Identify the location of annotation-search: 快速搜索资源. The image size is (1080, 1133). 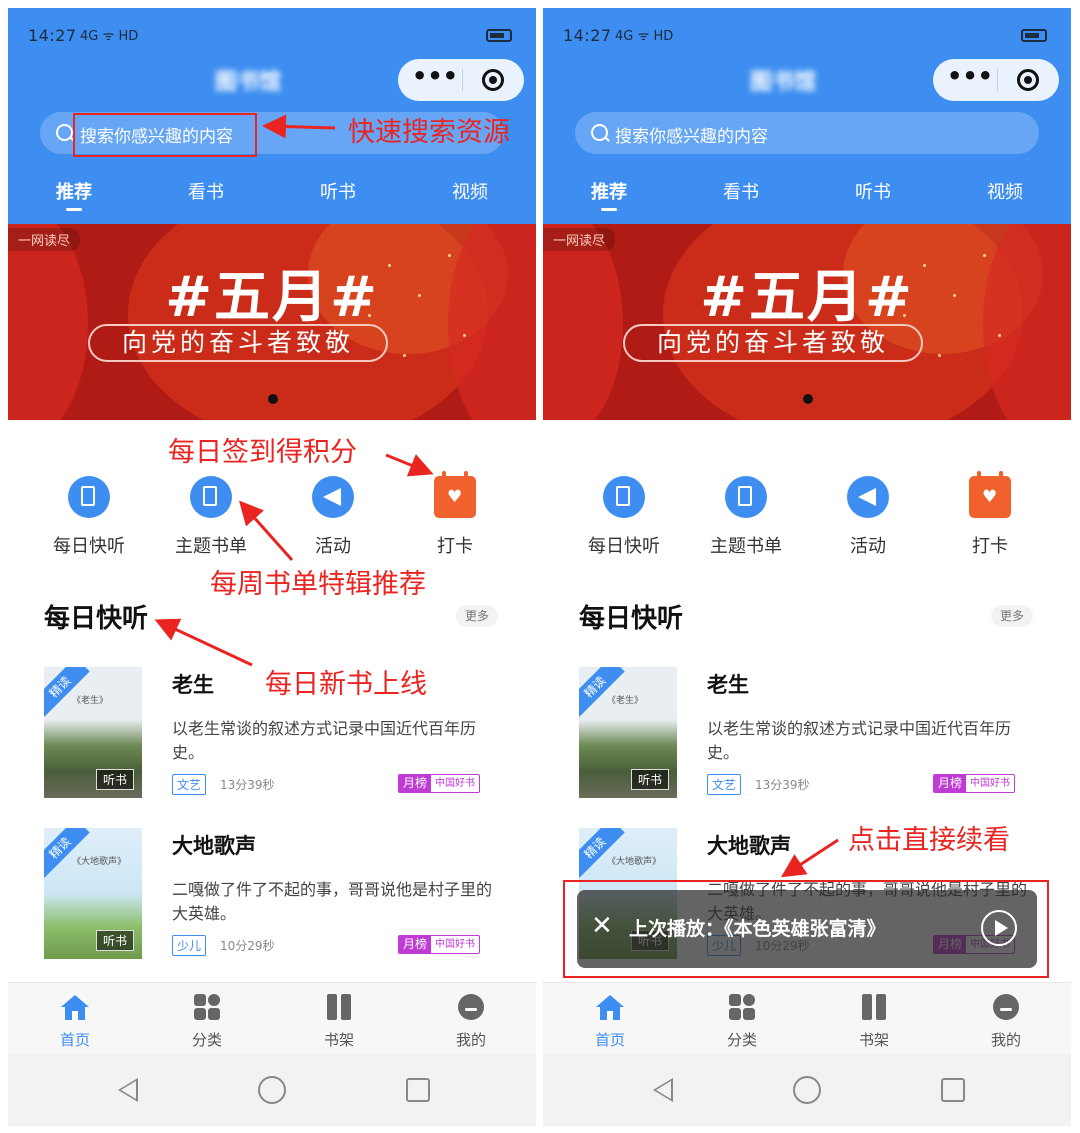
(429, 132).